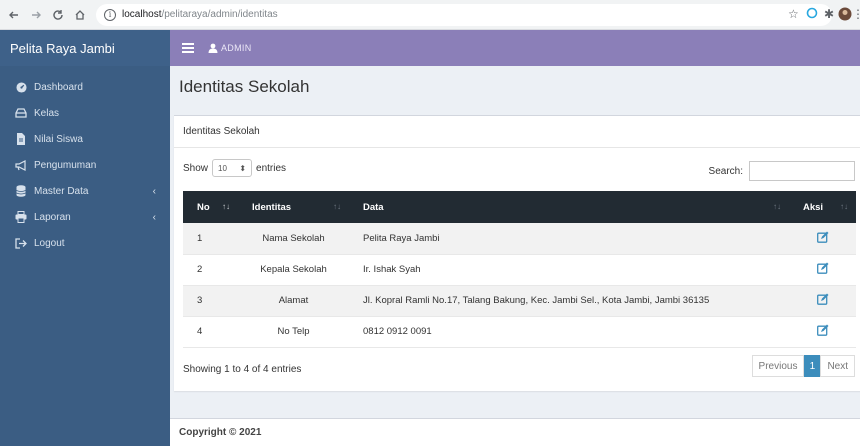  Describe the element at coordinates (515, 48) in the screenshot. I see `top-navbar: ADMIN` at that location.